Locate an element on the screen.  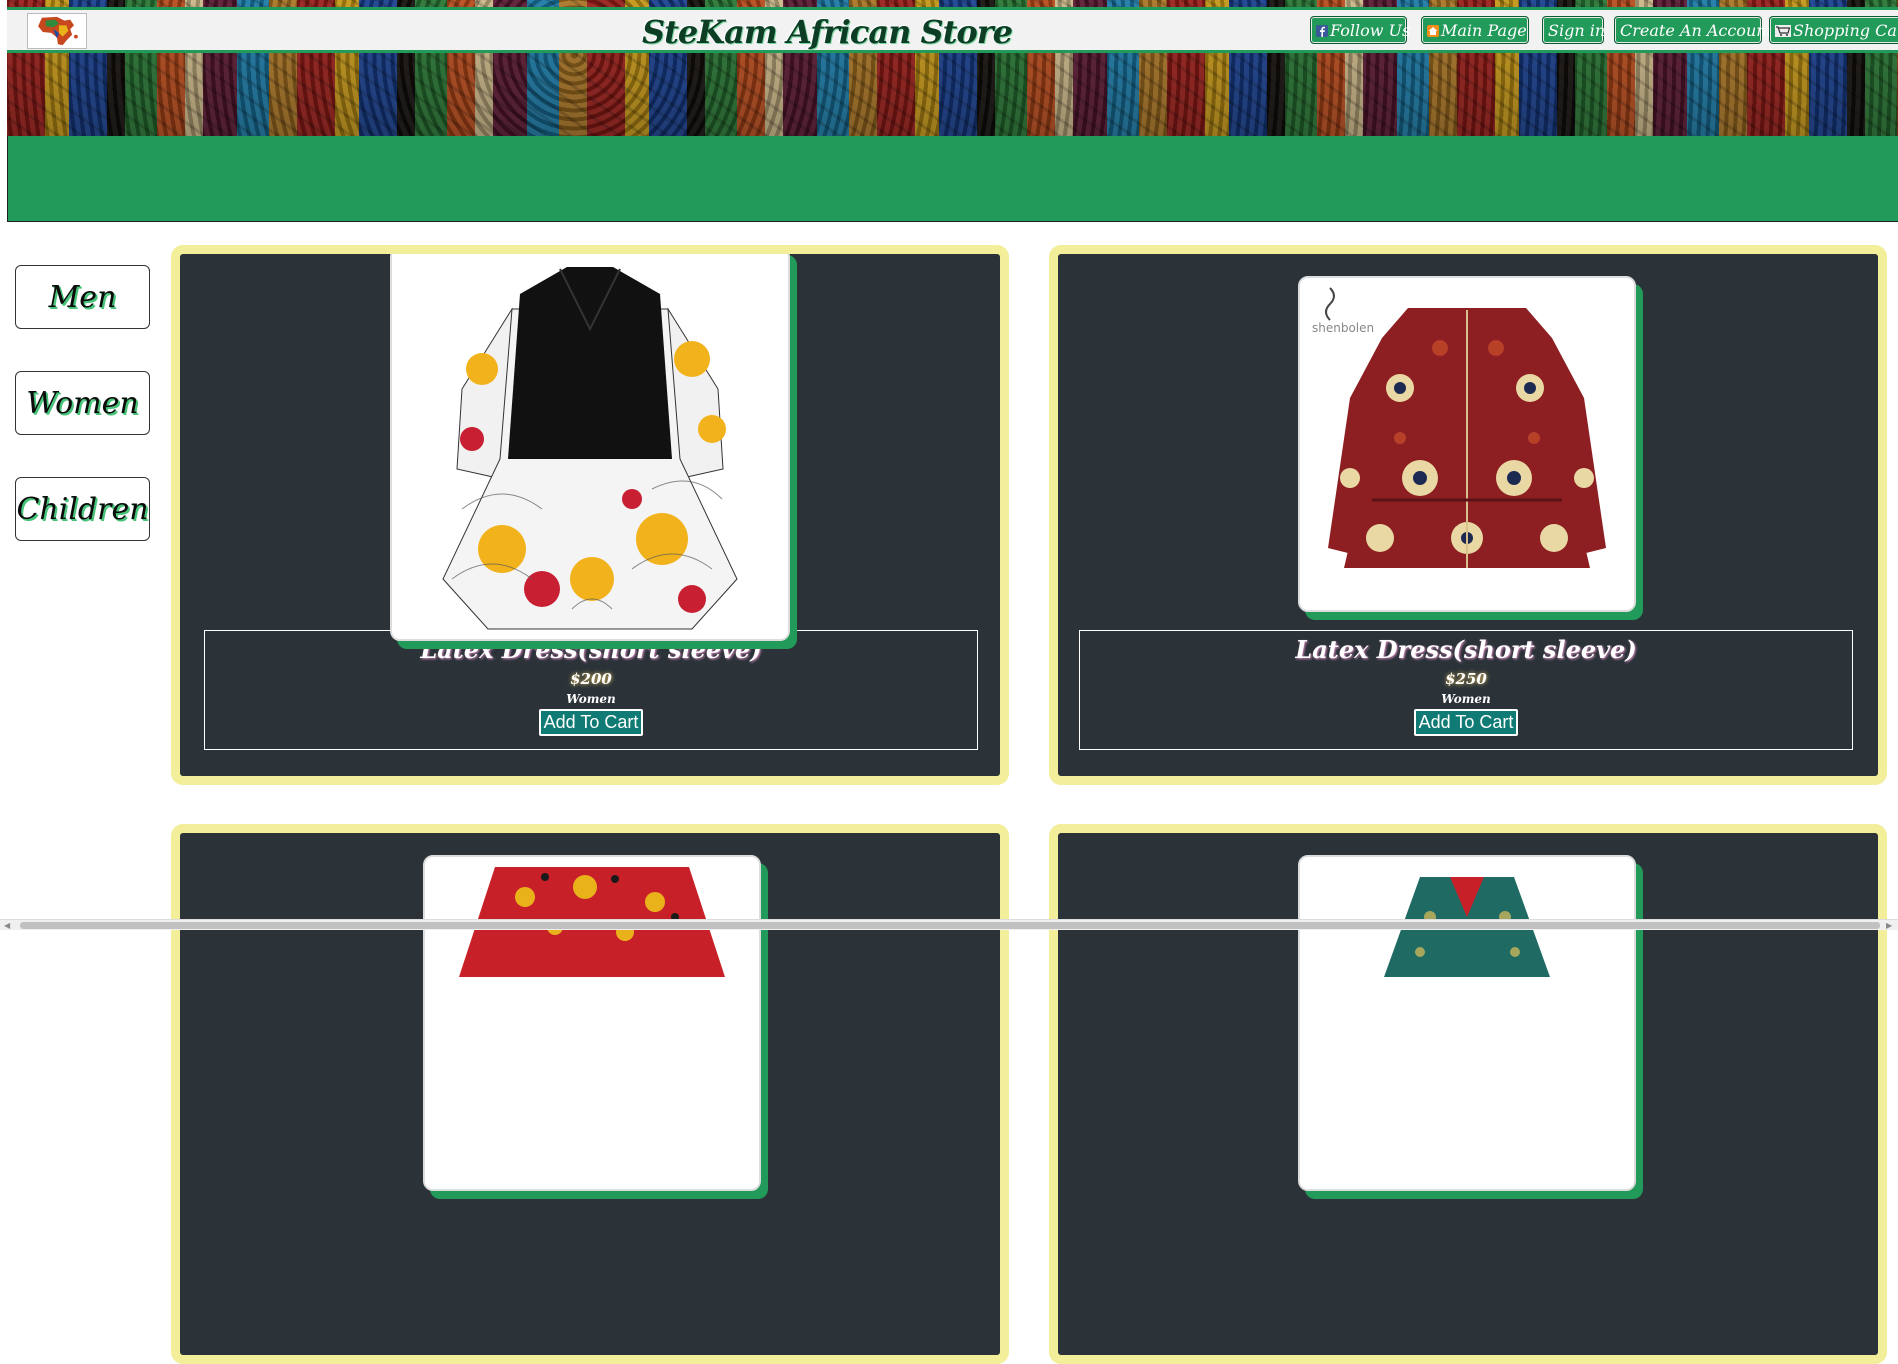
horizontal-scrollbar: ◀ ▶ is located at coordinates (949, 924).